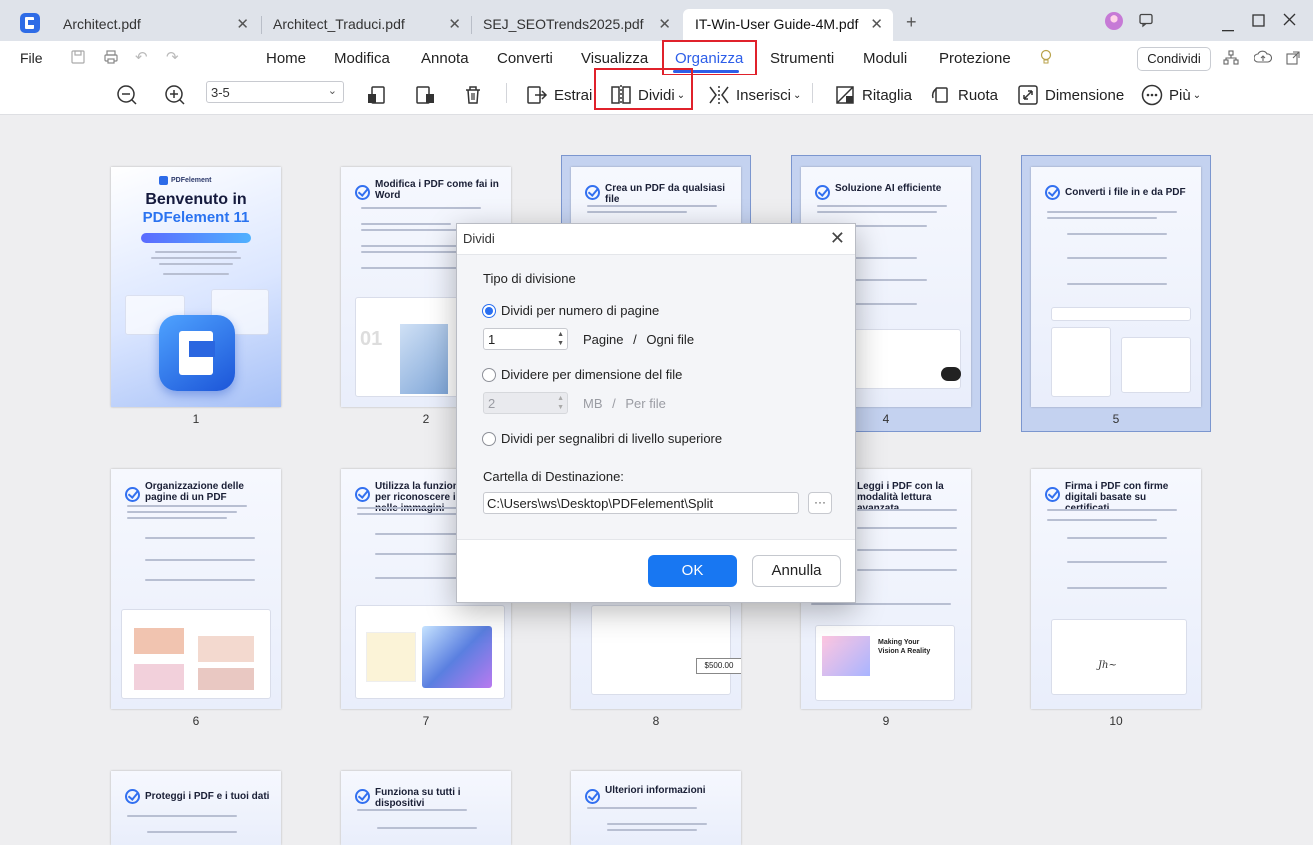  What do you see at coordinates (489, 439) in the screenshot?
I see `radio-split-by-bookmarks` at bounding box center [489, 439].